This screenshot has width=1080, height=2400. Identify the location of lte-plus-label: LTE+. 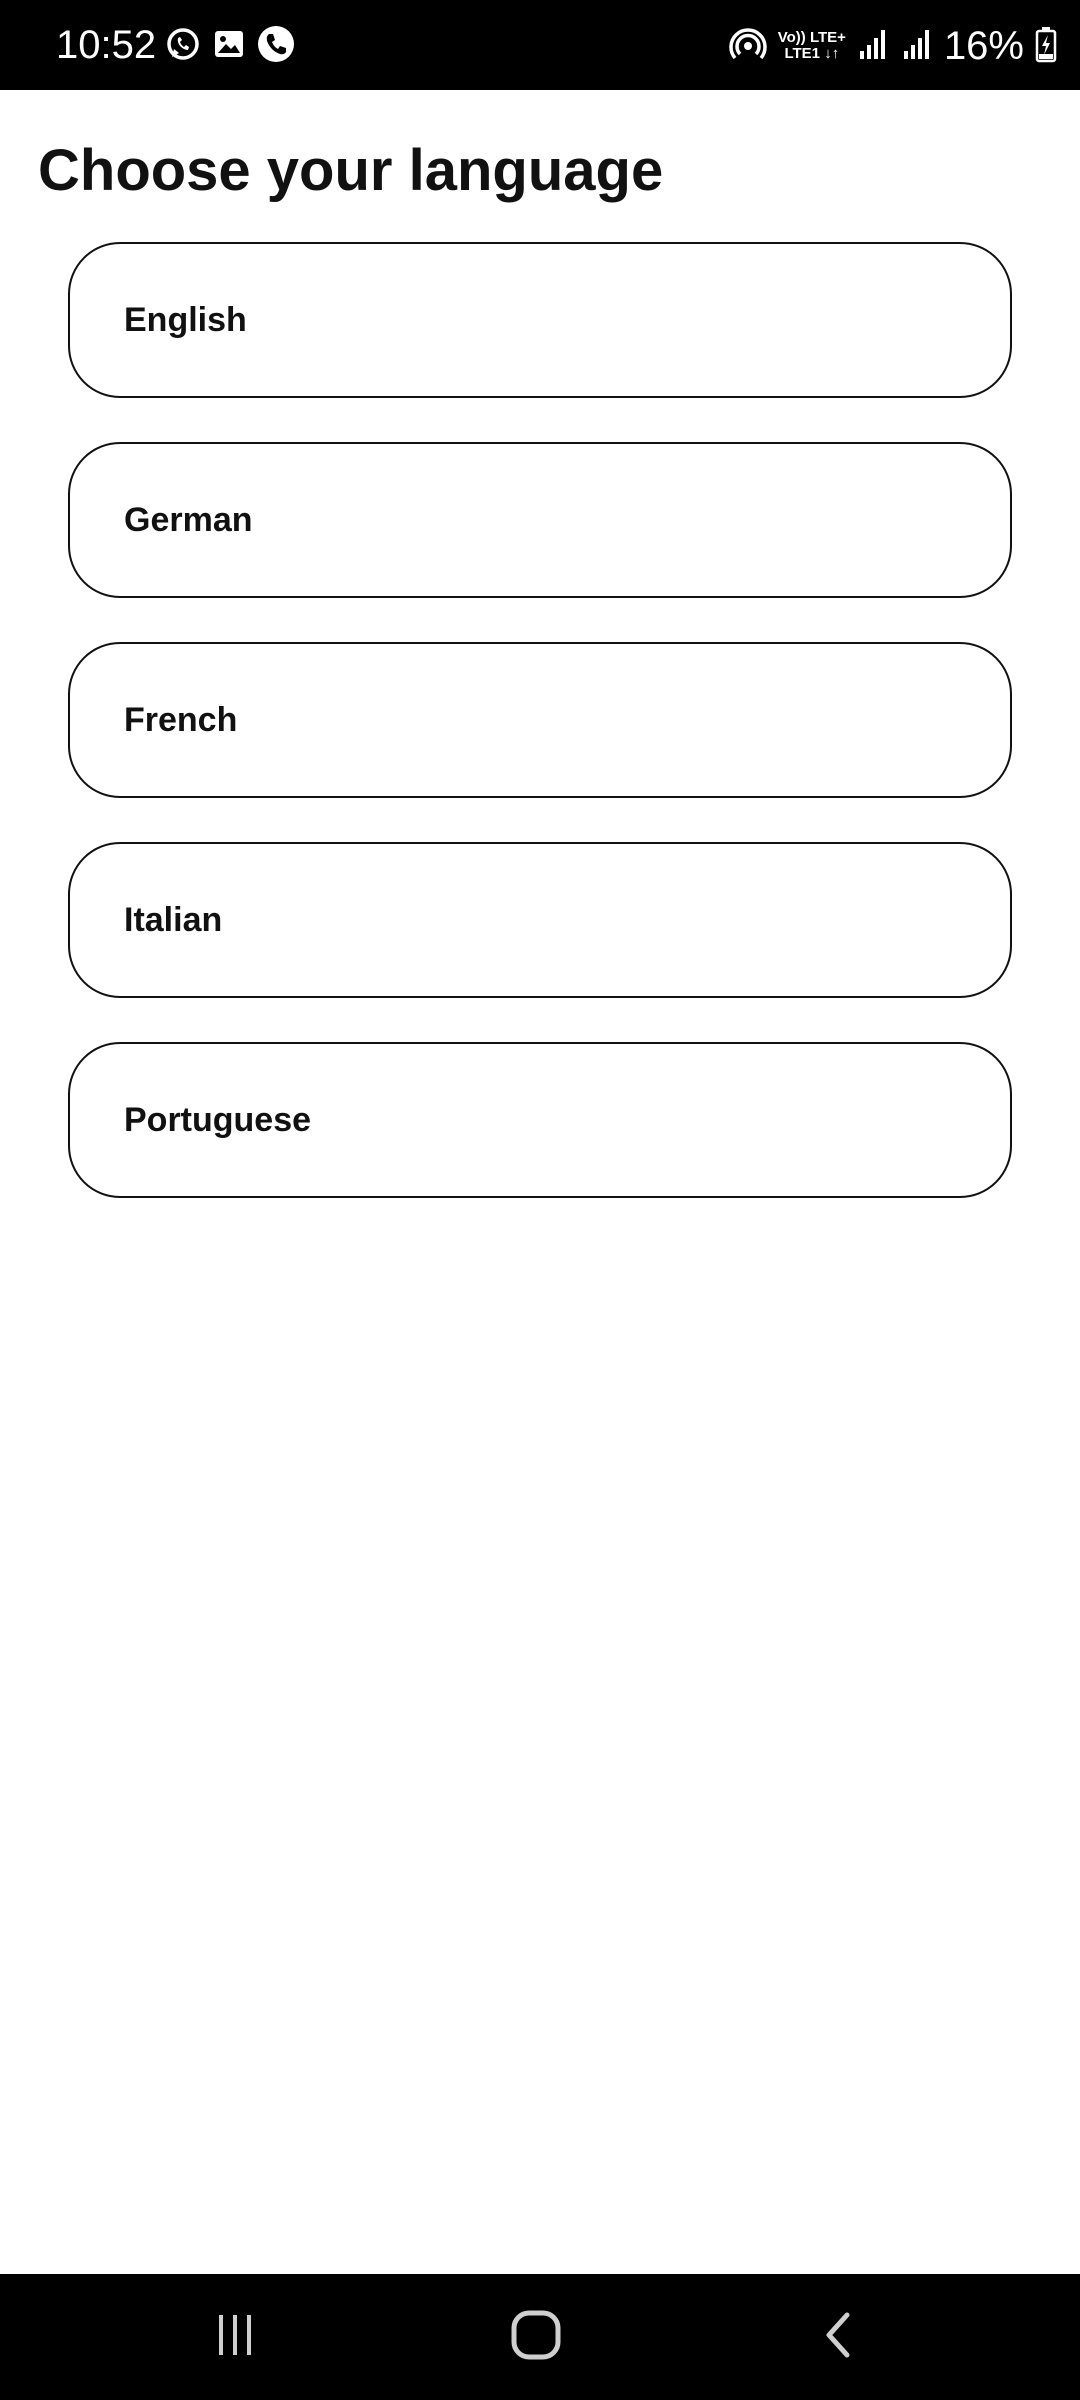
(827, 37).